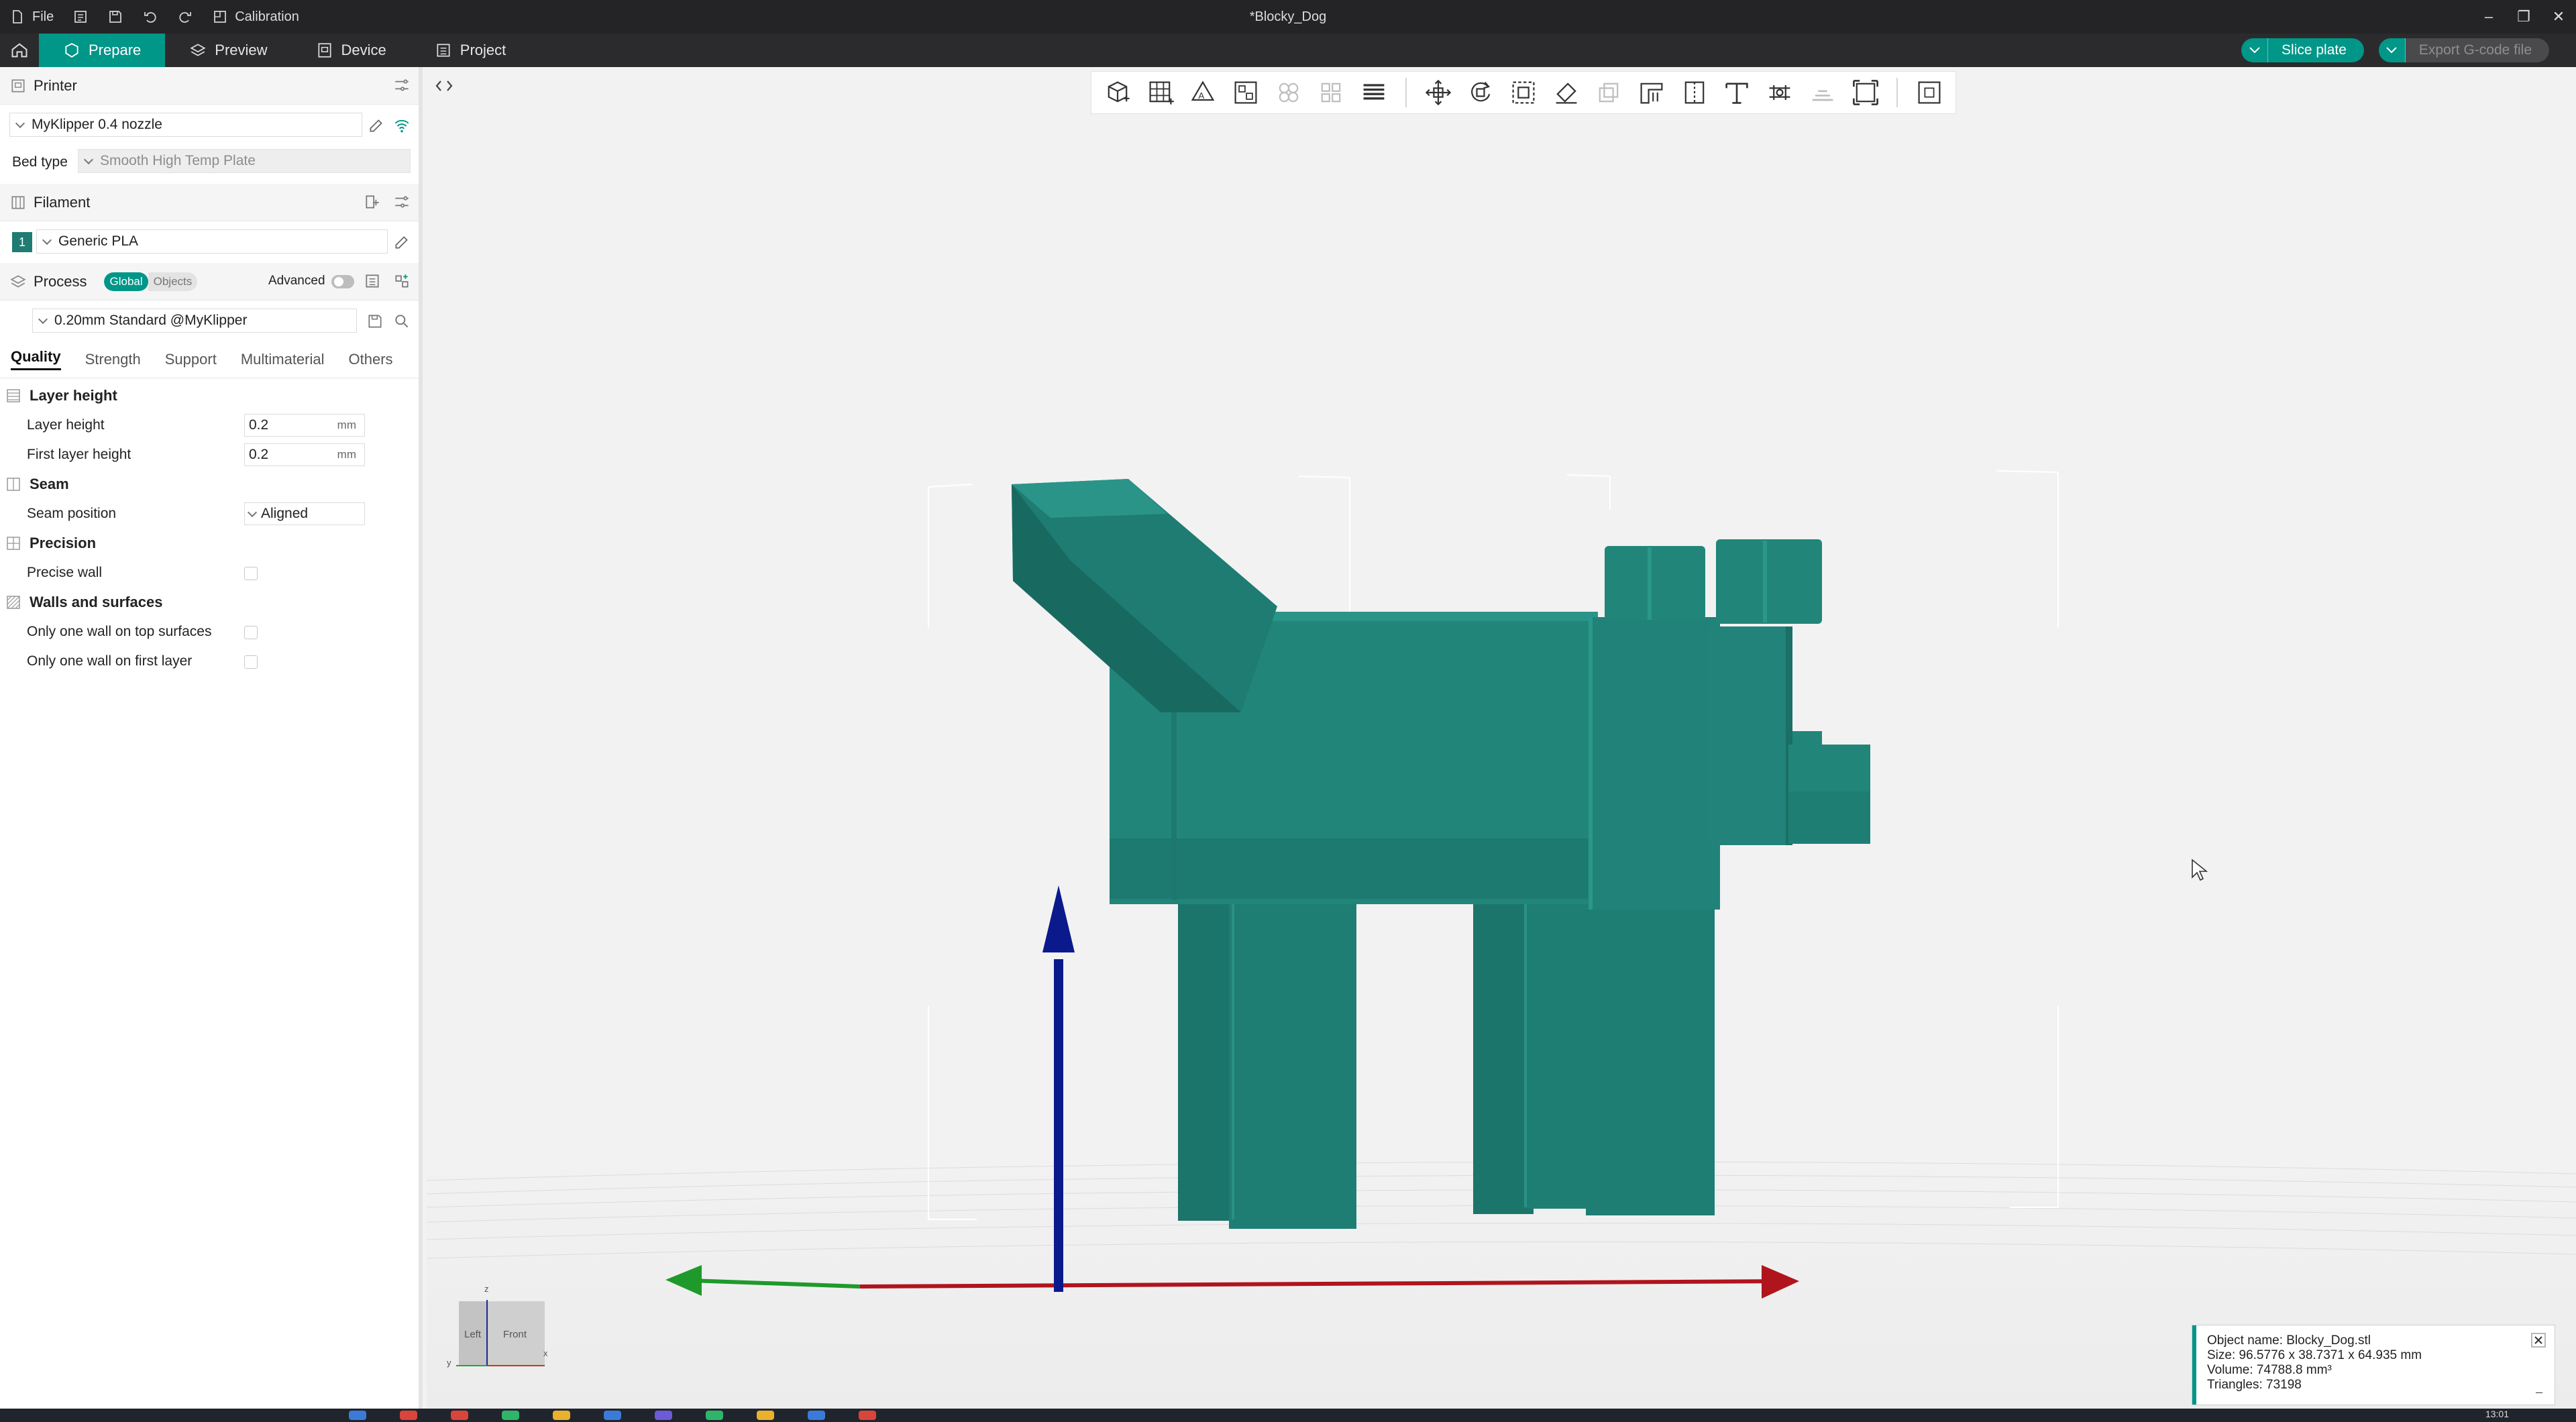 The image size is (2576, 1422). I want to click on edit-printer-icon, so click(376, 126).